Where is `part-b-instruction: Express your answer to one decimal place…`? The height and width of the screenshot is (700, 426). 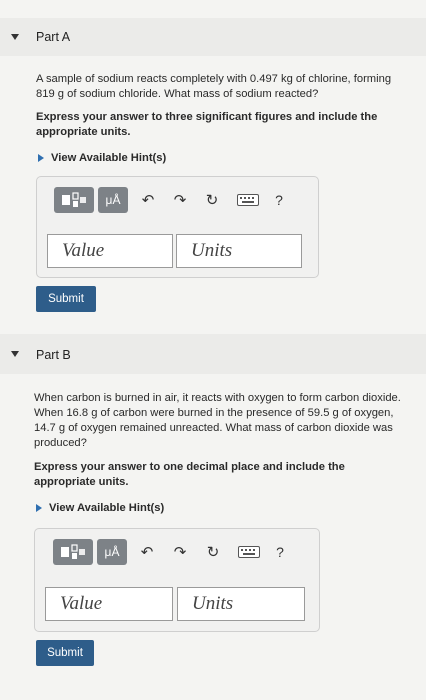 part-b-instruction: Express your answer to one decimal place… is located at coordinates (189, 474).